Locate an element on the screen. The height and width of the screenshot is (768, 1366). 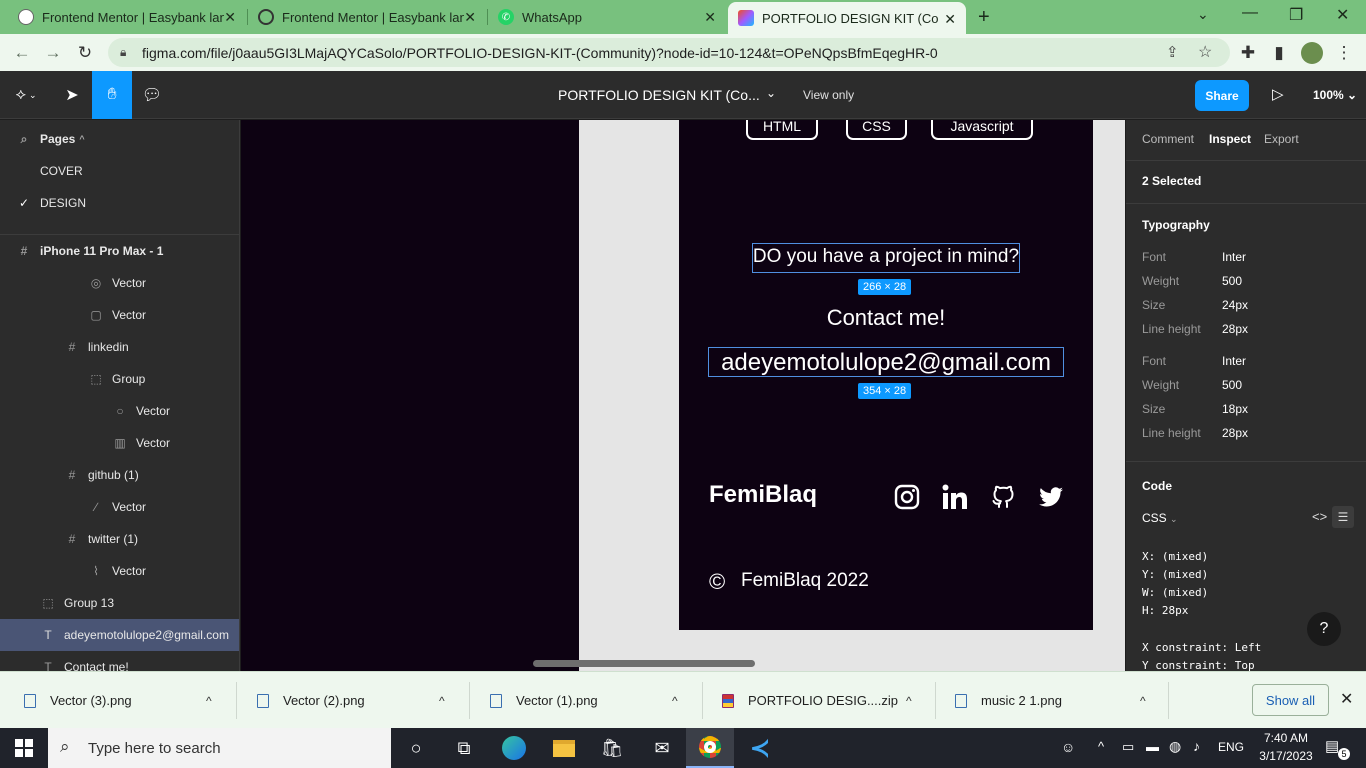
layer-item: # github (1) is located at coordinates (119, 475).